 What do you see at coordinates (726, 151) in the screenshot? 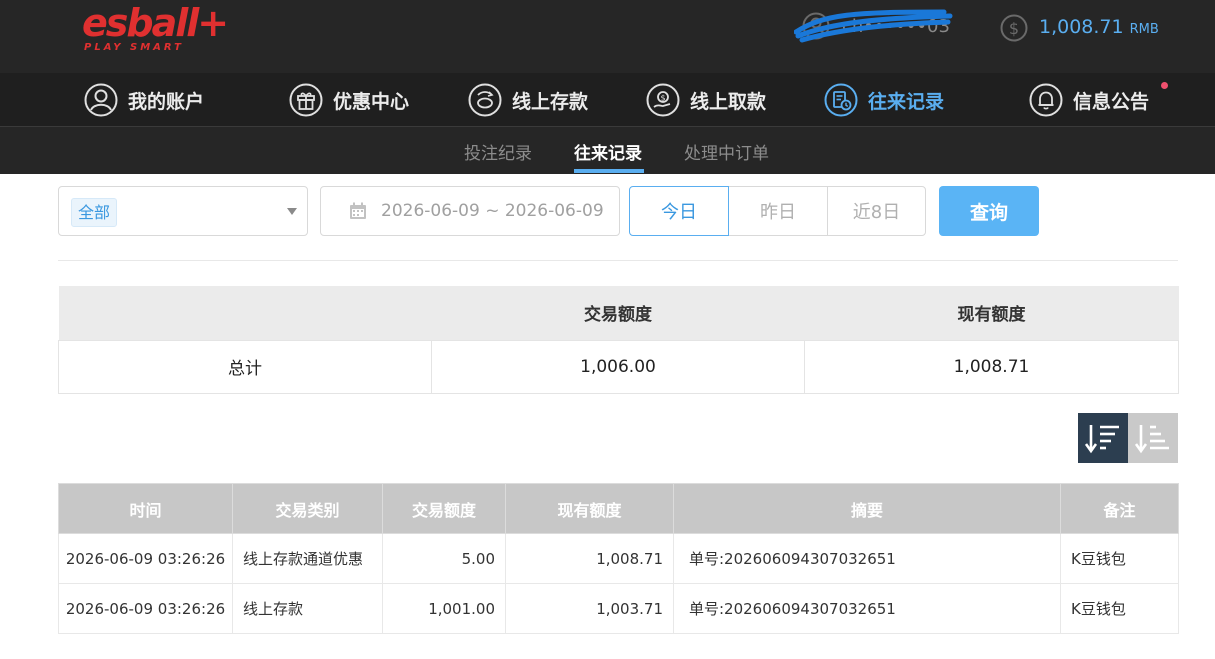
I see `subtab-pending-orders: 处理中订单` at bounding box center [726, 151].